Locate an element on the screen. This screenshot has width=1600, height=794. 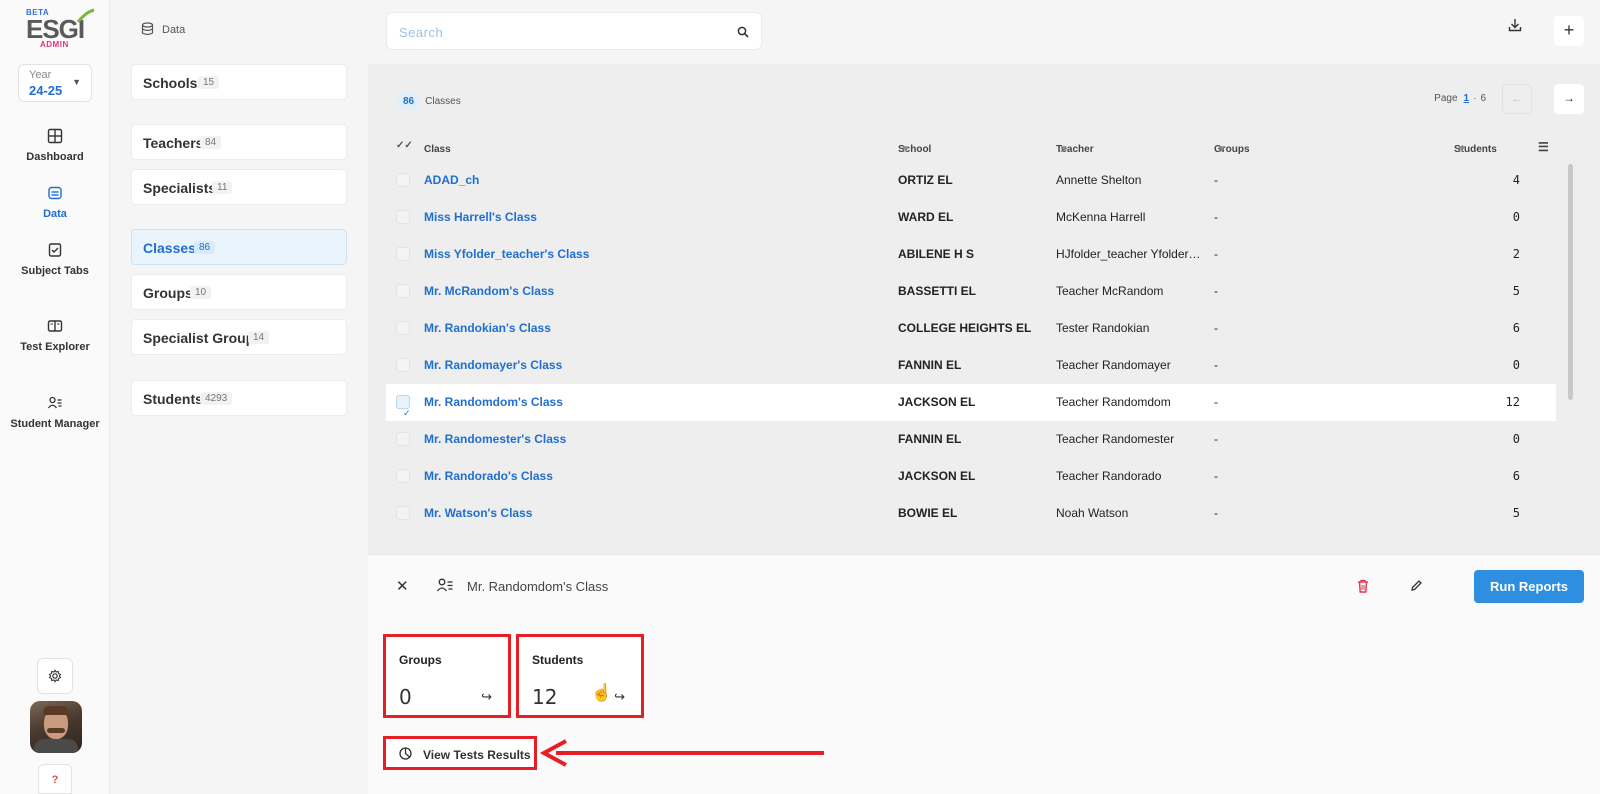
students-cell: 2 is located at coordinates (1516, 254).